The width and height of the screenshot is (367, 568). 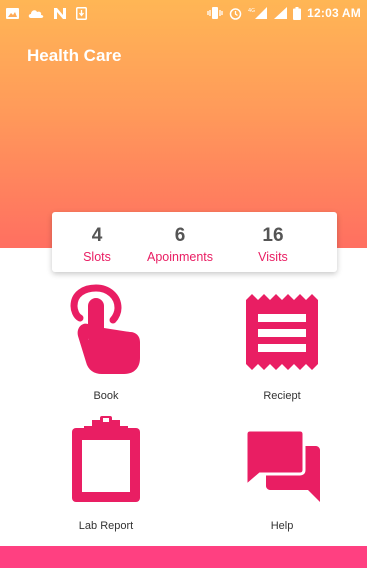 What do you see at coordinates (106, 459) in the screenshot?
I see `clipboard-icon` at bounding box center [106, 459].